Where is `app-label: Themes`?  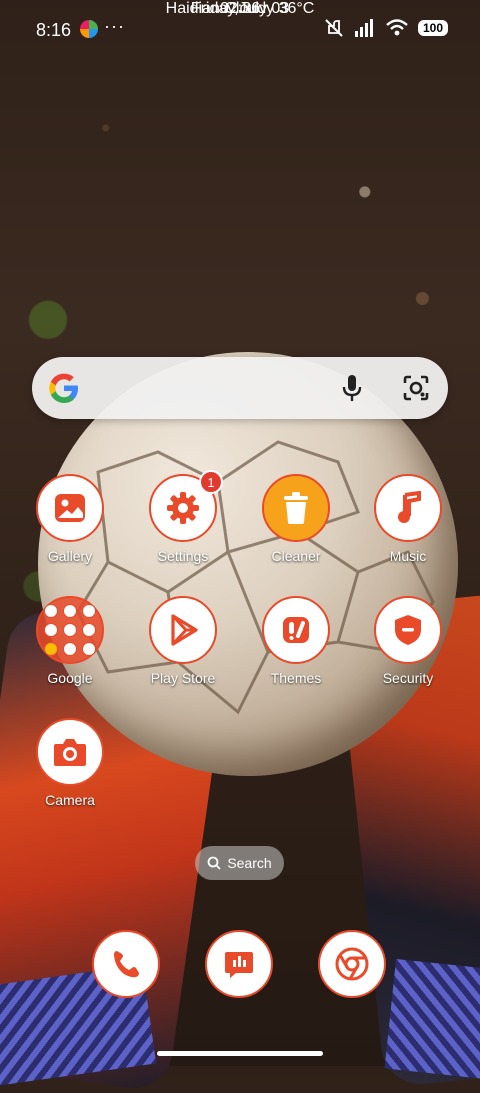 app-label: Themes is located at coordinates (296, 678).